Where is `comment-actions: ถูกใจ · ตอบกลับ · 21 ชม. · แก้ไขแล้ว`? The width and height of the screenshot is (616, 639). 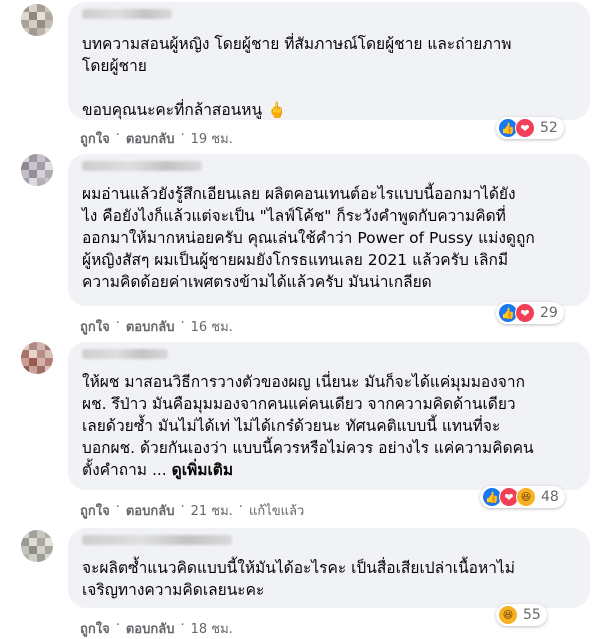
comment-actions: ถูกใจ · ตอบกลับ · 21 ชม. · แก้ไขแล้ว is located at coordinates (192, 510).